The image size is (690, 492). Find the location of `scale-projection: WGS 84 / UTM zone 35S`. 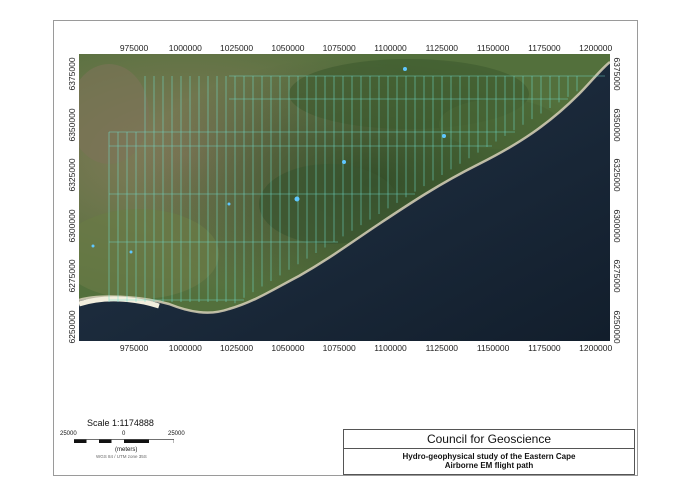

scale-projection: WGS 84 / UTM zone 35S is located at coordinates (121, 456).